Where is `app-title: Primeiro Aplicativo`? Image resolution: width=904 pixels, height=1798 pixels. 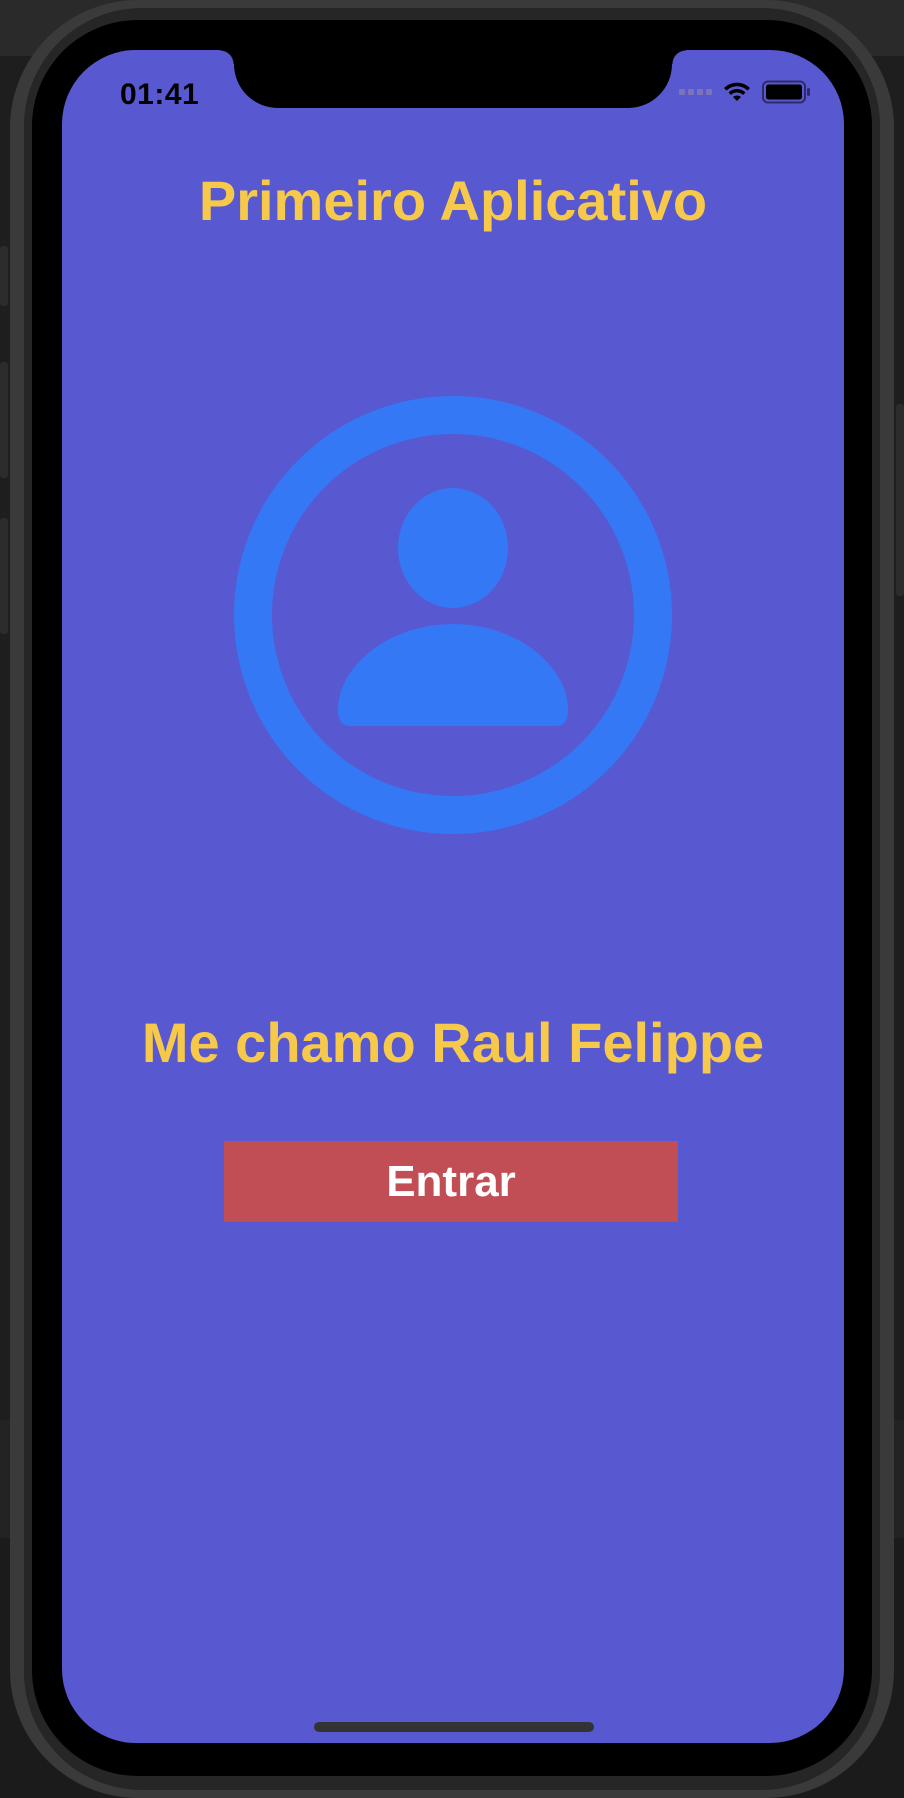 app-title: Primeiro Aplicativo is located at coordinates (453, 200).